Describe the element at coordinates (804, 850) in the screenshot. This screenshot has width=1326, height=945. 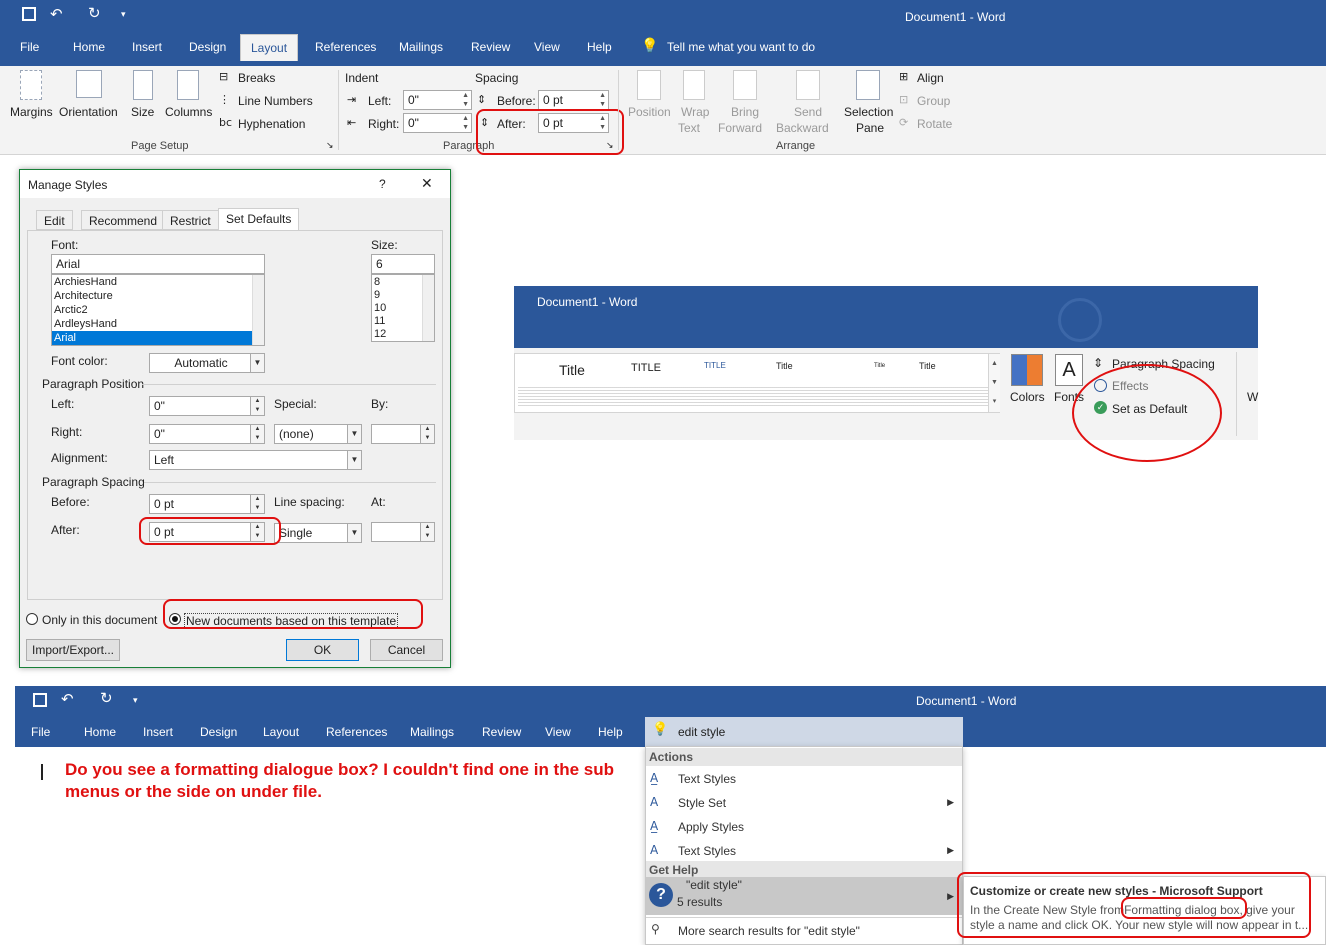
I see `menu-item-text-styles-2: A Text Styles ▶` at that location.